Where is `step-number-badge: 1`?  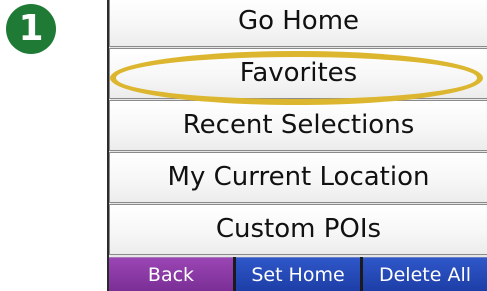
step-number-badge: 1 is located at coordinates (31, 29).